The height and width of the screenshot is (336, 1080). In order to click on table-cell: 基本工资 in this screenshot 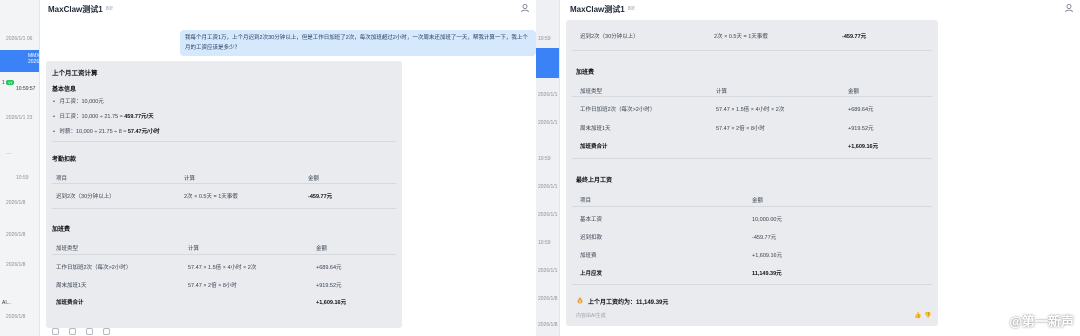, I will do `click(591, 220)`.